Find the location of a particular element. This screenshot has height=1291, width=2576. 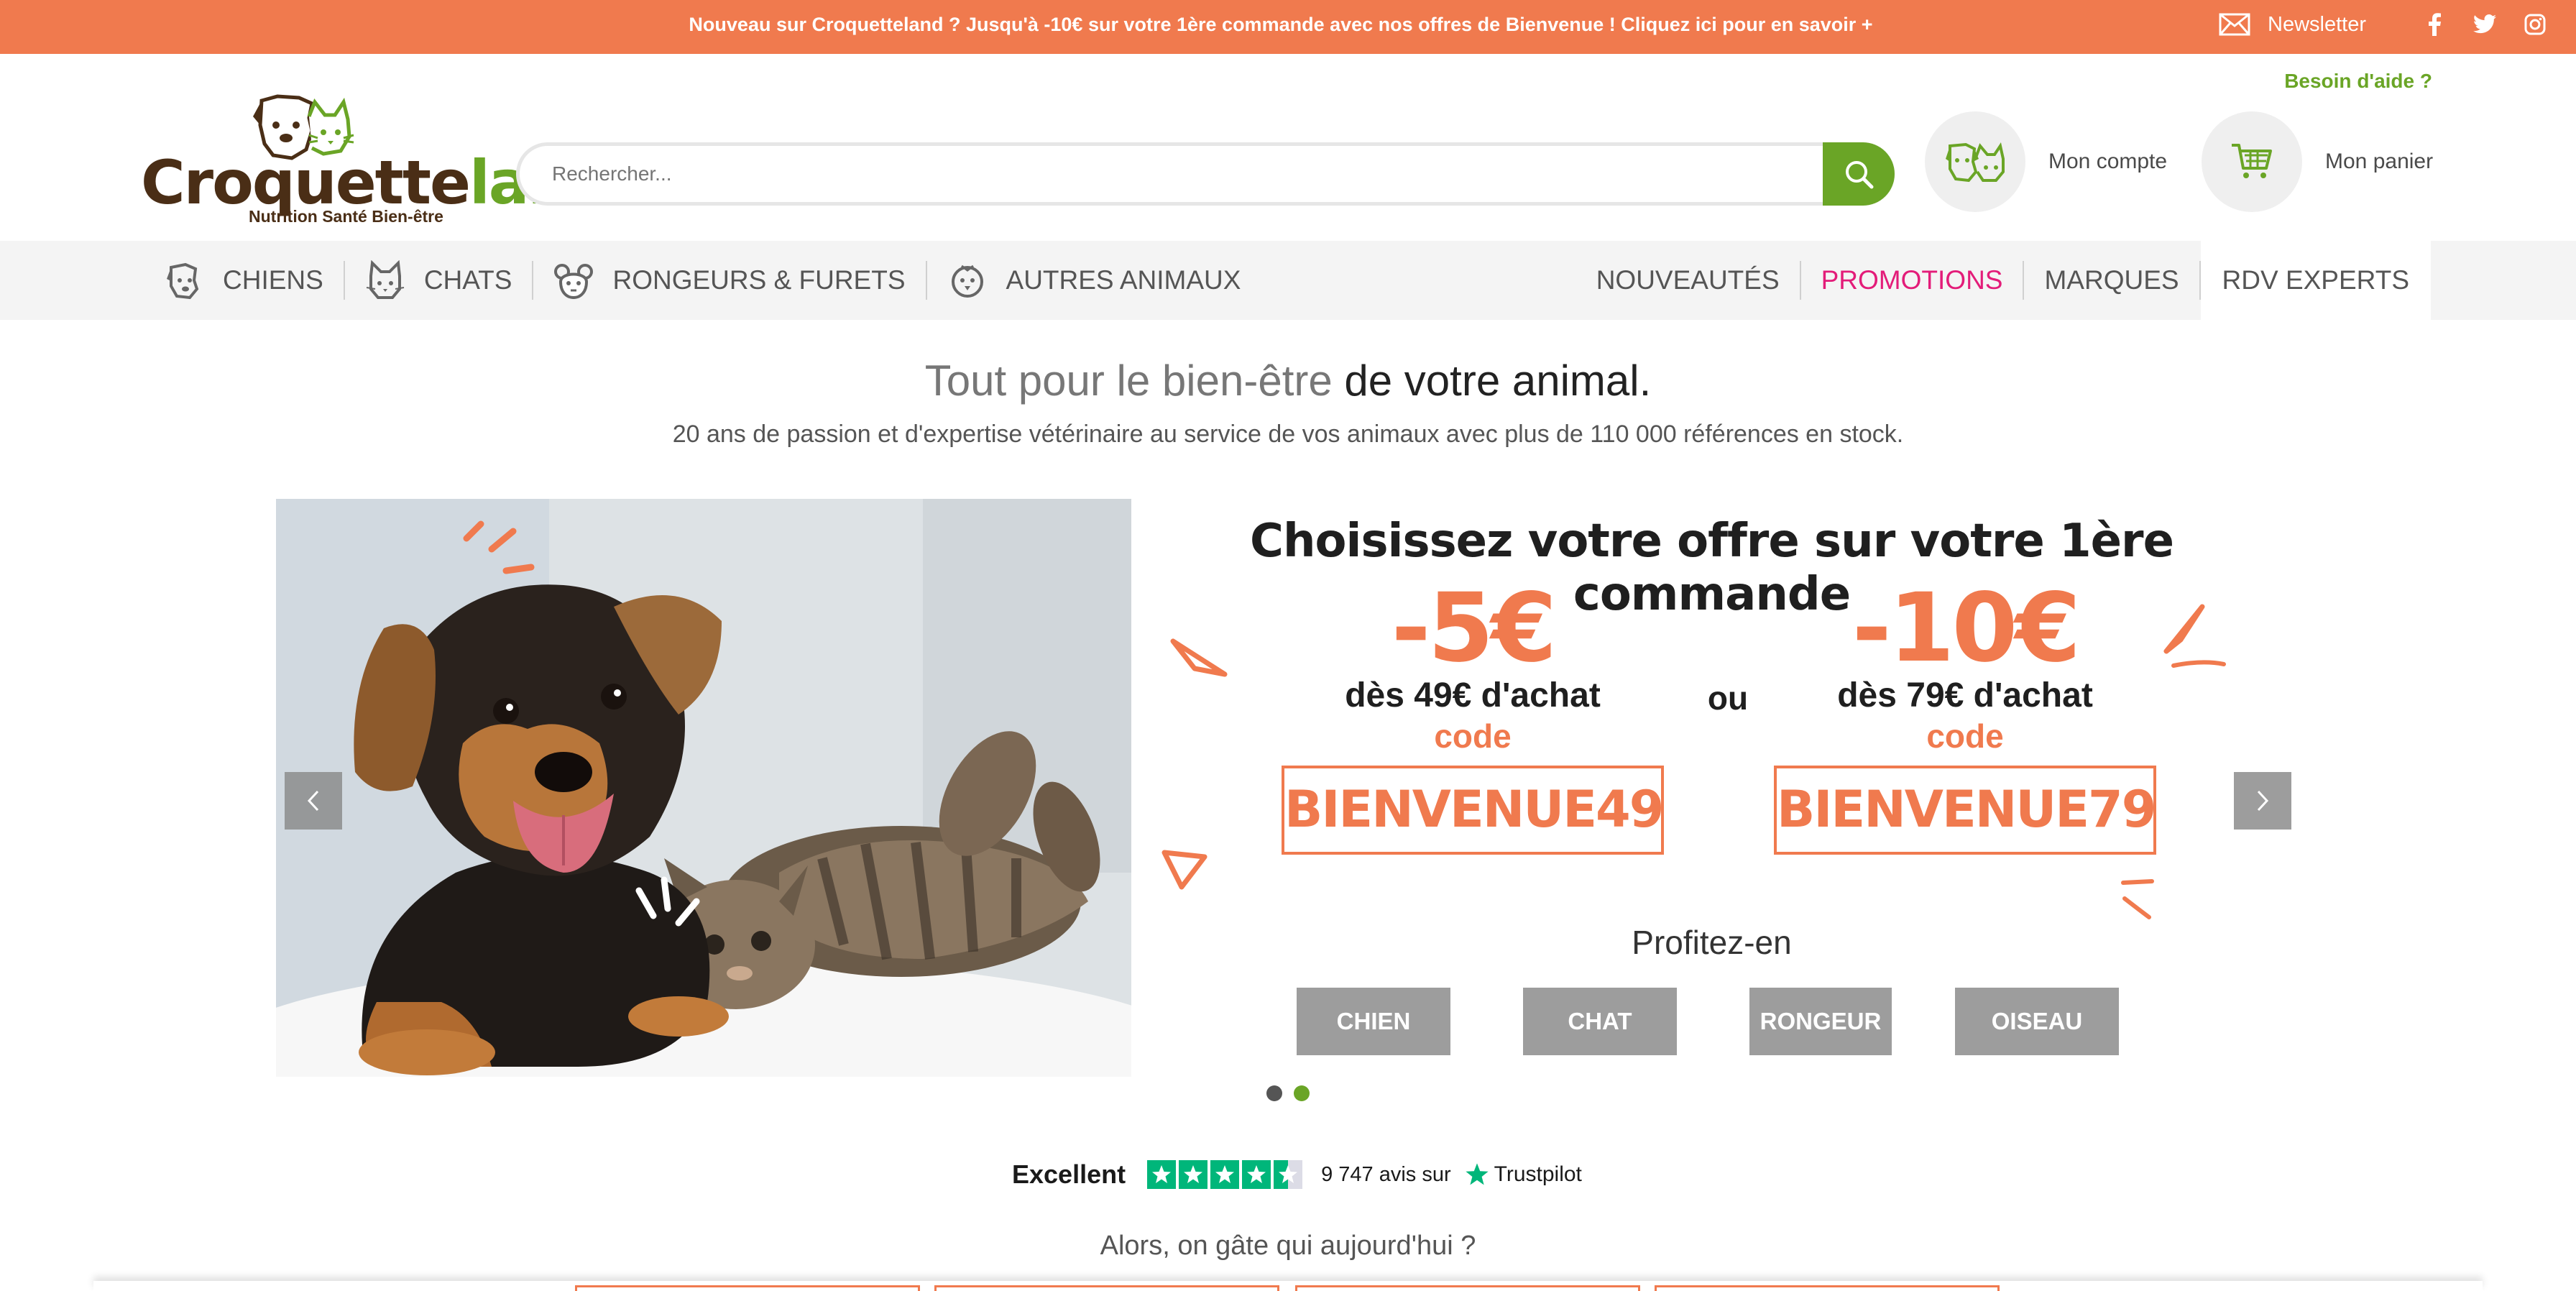

offer-condition: dès 79€ d'achat is located at coordinates (1965, 696).